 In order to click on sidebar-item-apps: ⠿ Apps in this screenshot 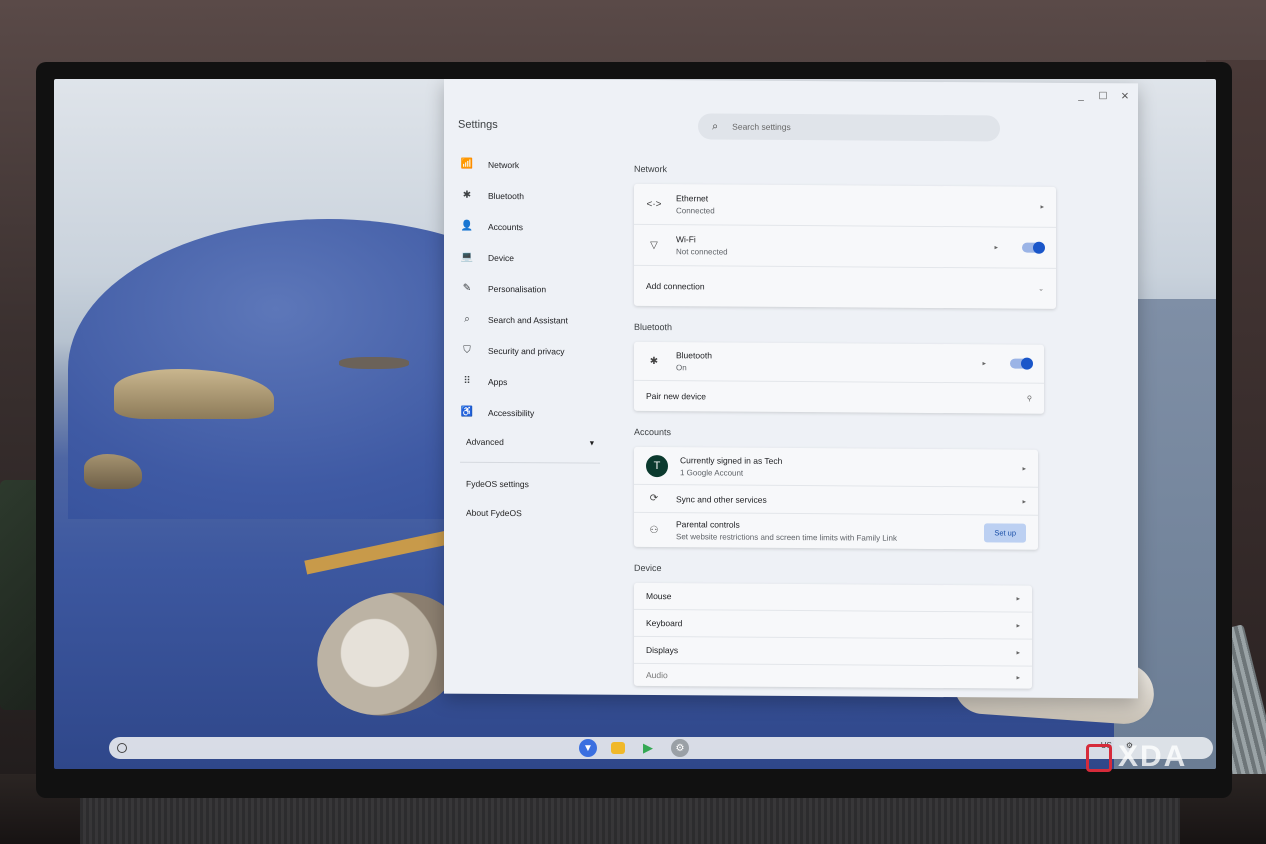, I will do `click(529, 382)`.